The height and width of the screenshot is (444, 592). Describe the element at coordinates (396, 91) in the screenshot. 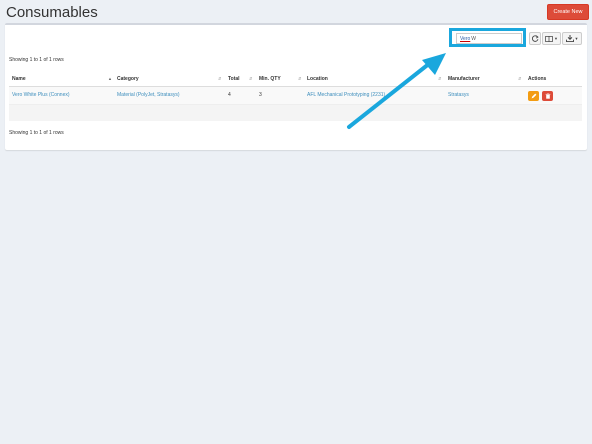

I see `annotation-arrow-icon` at that location.